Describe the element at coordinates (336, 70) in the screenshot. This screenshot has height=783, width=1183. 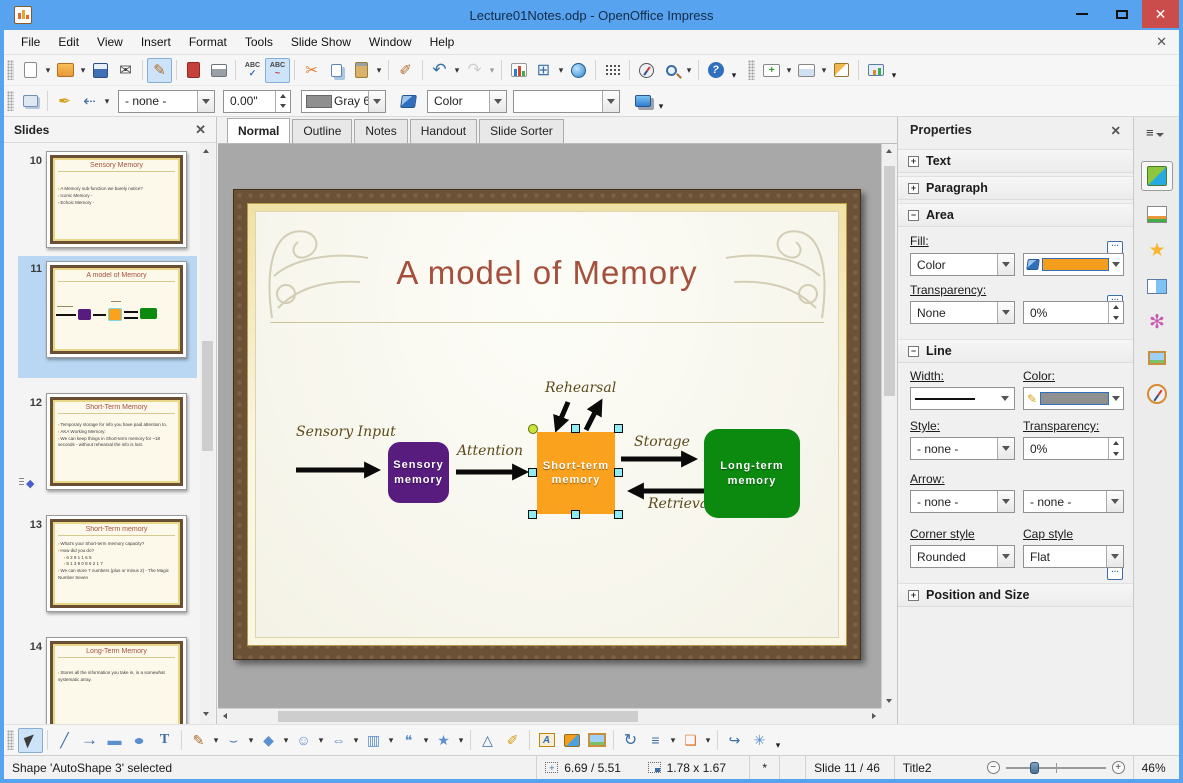
I see `copy-button` at that location.